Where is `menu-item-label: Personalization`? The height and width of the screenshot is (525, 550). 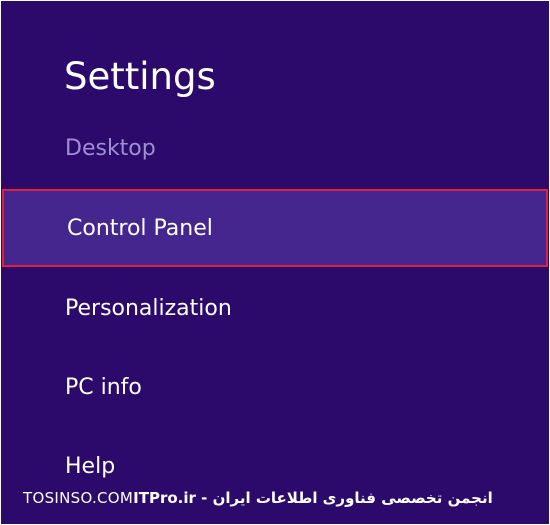 menu-item-label: Personalization is located at coordinates (148, 308).